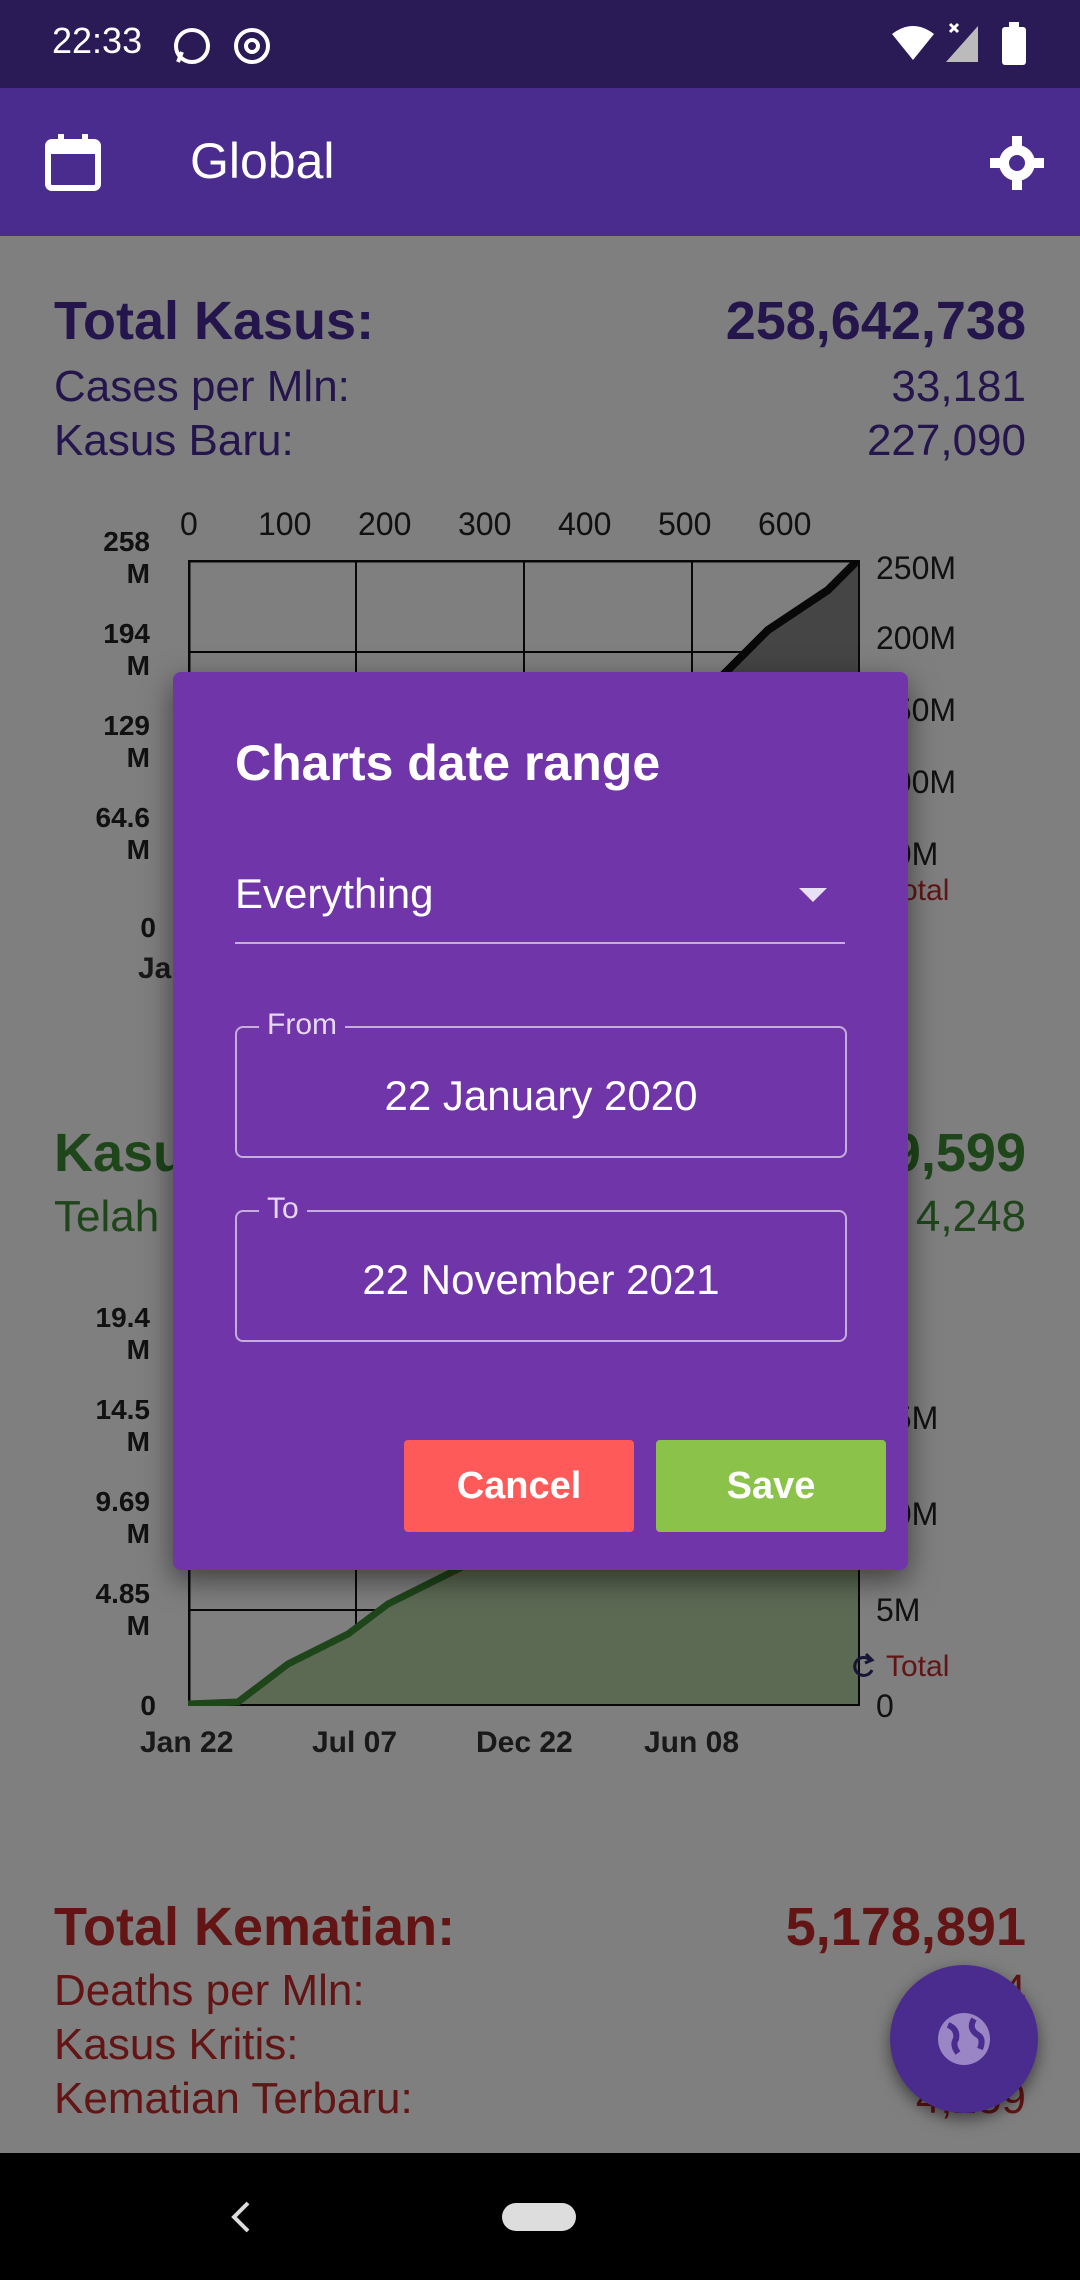 The height and width of the screenshot is (2280, 1080). I want to click on from-date-value: 22 January 2020, so click(541, 1095).